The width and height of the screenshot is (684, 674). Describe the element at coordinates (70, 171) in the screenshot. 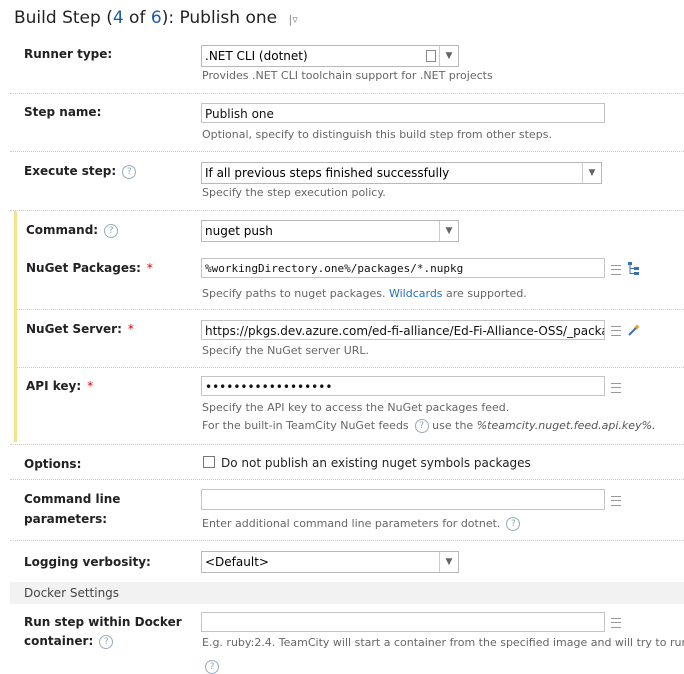

I see `execute-step-label-text: Execute step:` at that location.